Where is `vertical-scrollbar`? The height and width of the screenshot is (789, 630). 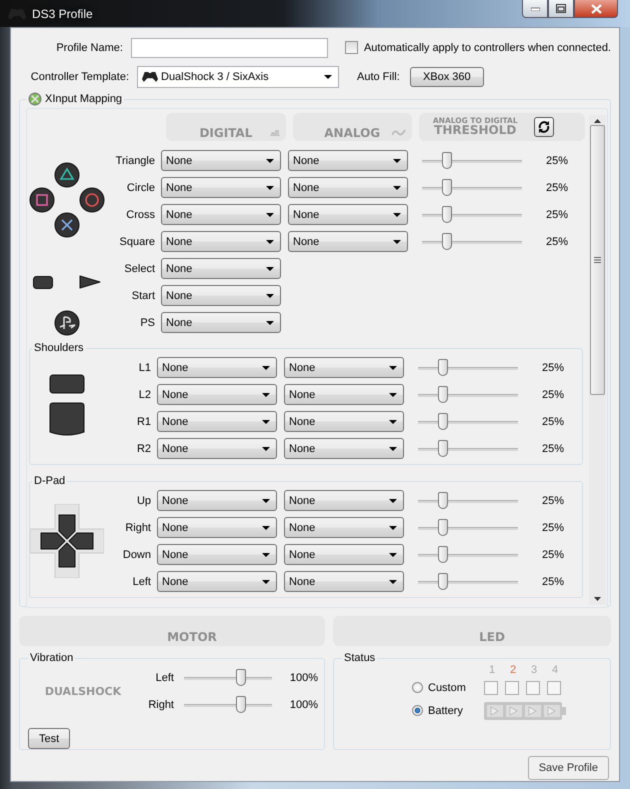
vertical-scrollbar is located at coordinates (597, 360).